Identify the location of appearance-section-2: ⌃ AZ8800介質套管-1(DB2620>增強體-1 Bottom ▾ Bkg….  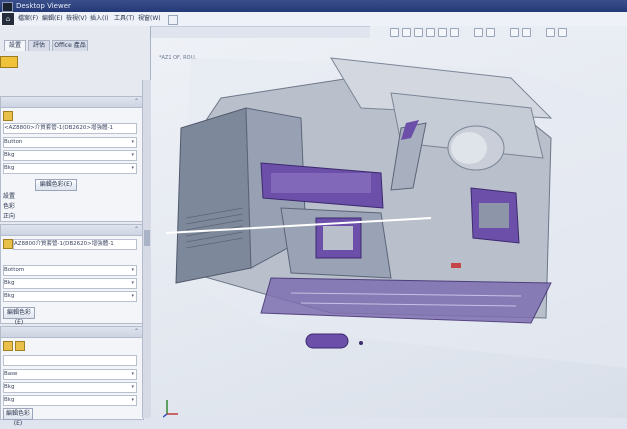
(72, 275).